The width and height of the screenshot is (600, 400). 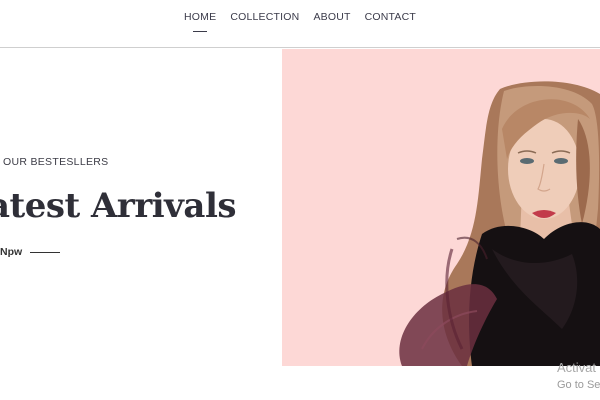 I want to click on cta-label: Npw, so click(x=11, y=252).